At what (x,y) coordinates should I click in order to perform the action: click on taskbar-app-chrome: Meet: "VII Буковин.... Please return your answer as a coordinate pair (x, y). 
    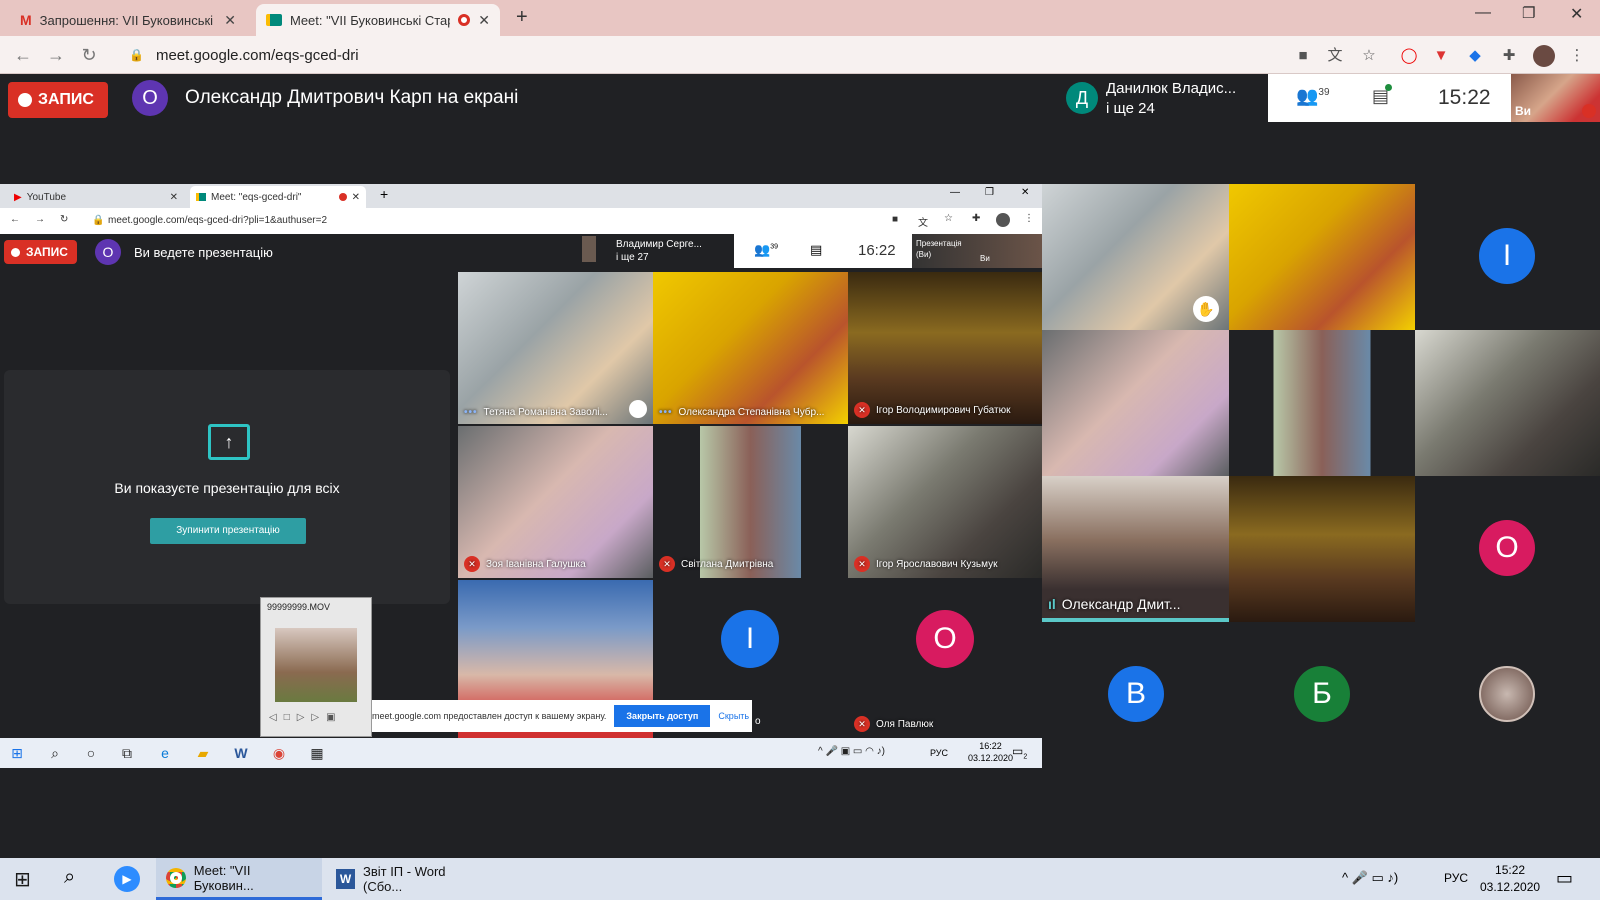
    Looking at the image, I should click on (239, 879).